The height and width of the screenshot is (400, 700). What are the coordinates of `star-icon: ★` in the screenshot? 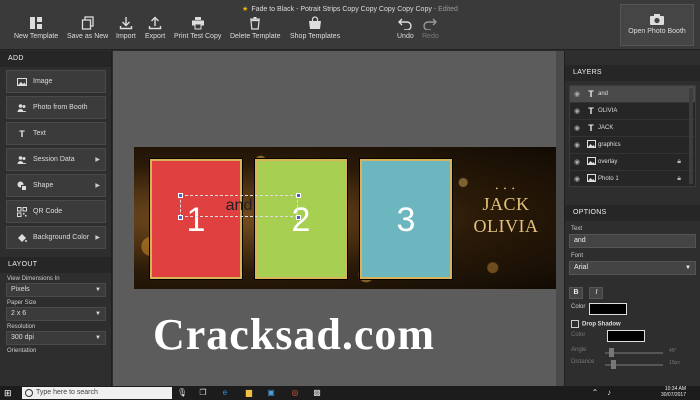 It's located at (245, 9).